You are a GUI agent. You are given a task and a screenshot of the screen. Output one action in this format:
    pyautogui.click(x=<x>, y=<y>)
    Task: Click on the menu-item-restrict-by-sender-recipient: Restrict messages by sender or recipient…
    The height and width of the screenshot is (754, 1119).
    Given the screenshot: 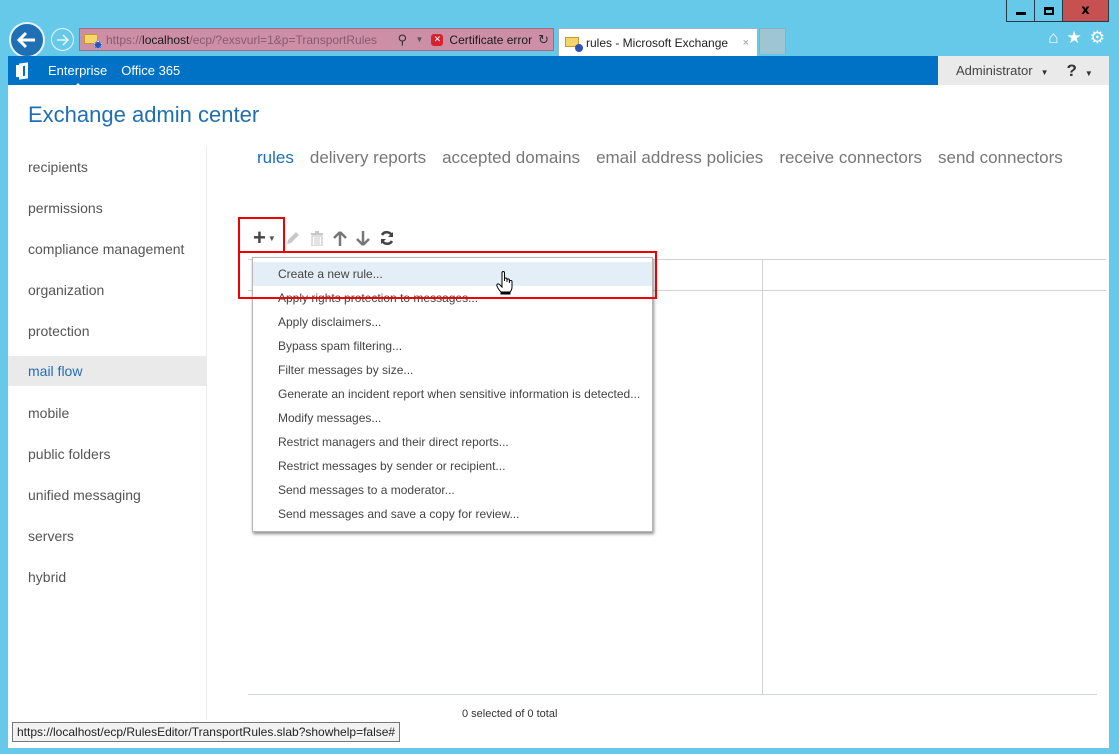 What is the action you would take?
    pyautogui.click(x=452, y=466)
    